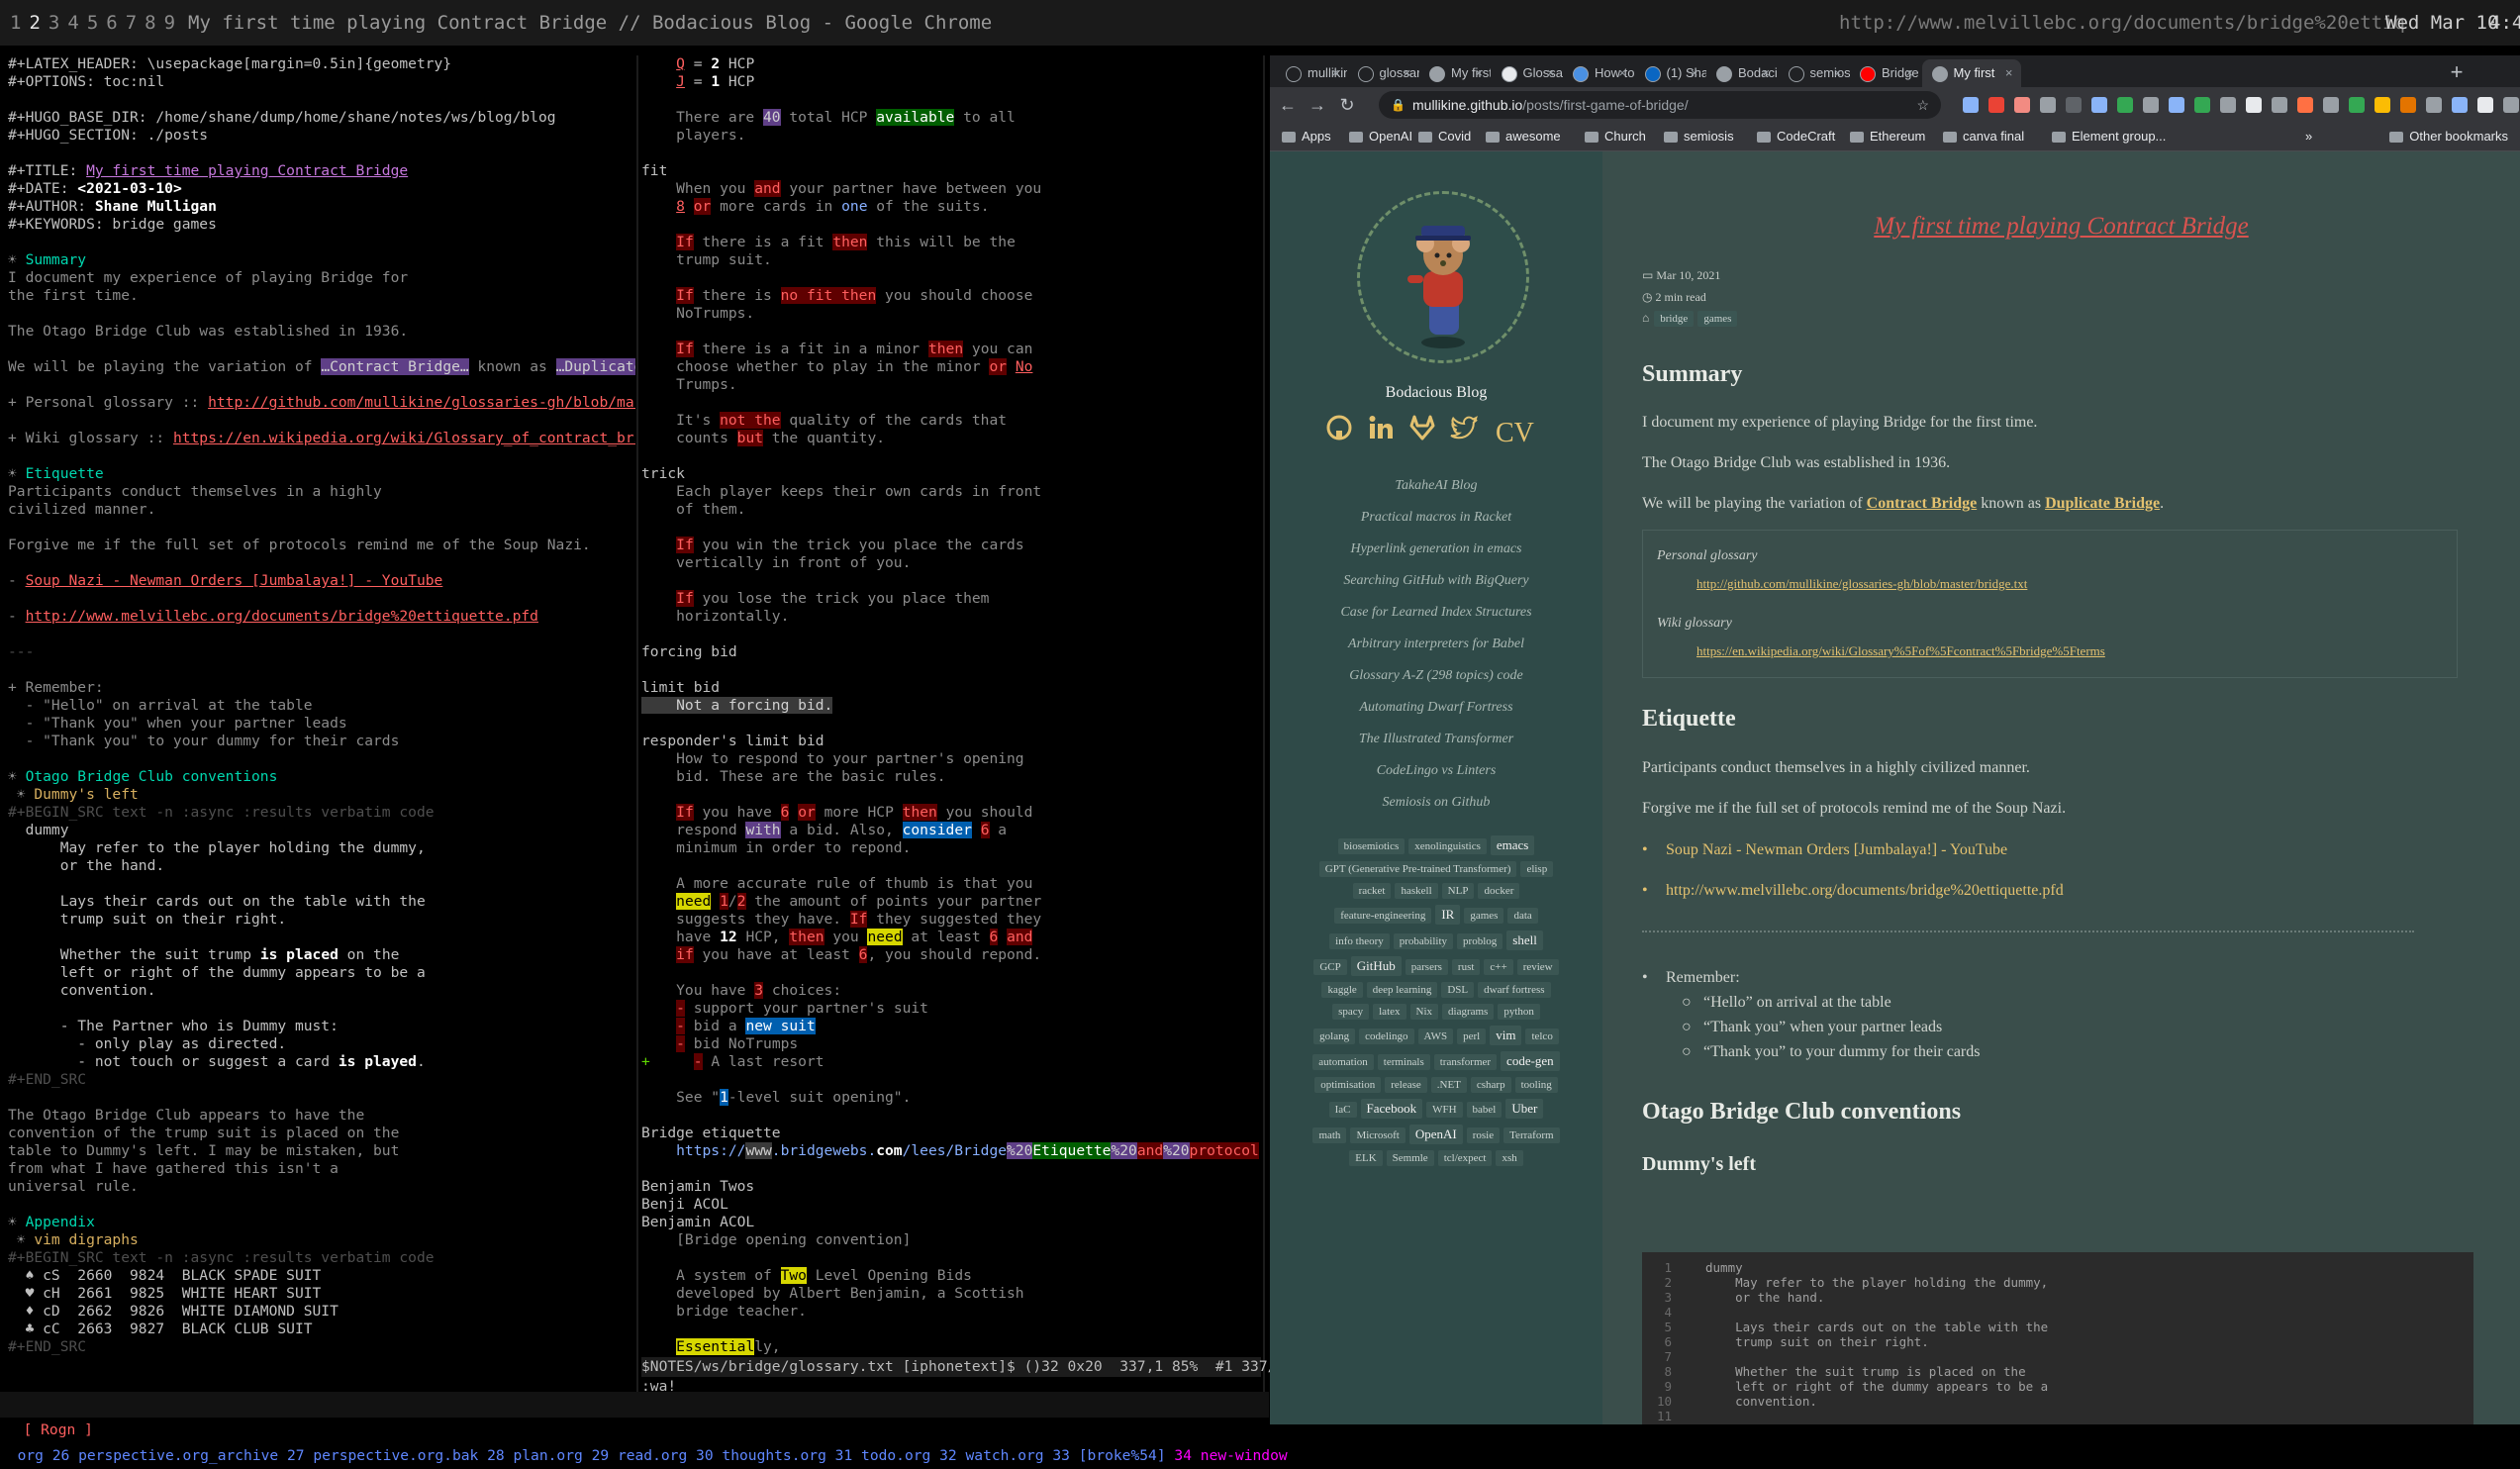 The width and height of the screenshot is (2520, 1469). I want to click on workspace-list: 123456789, so click(96, 23).